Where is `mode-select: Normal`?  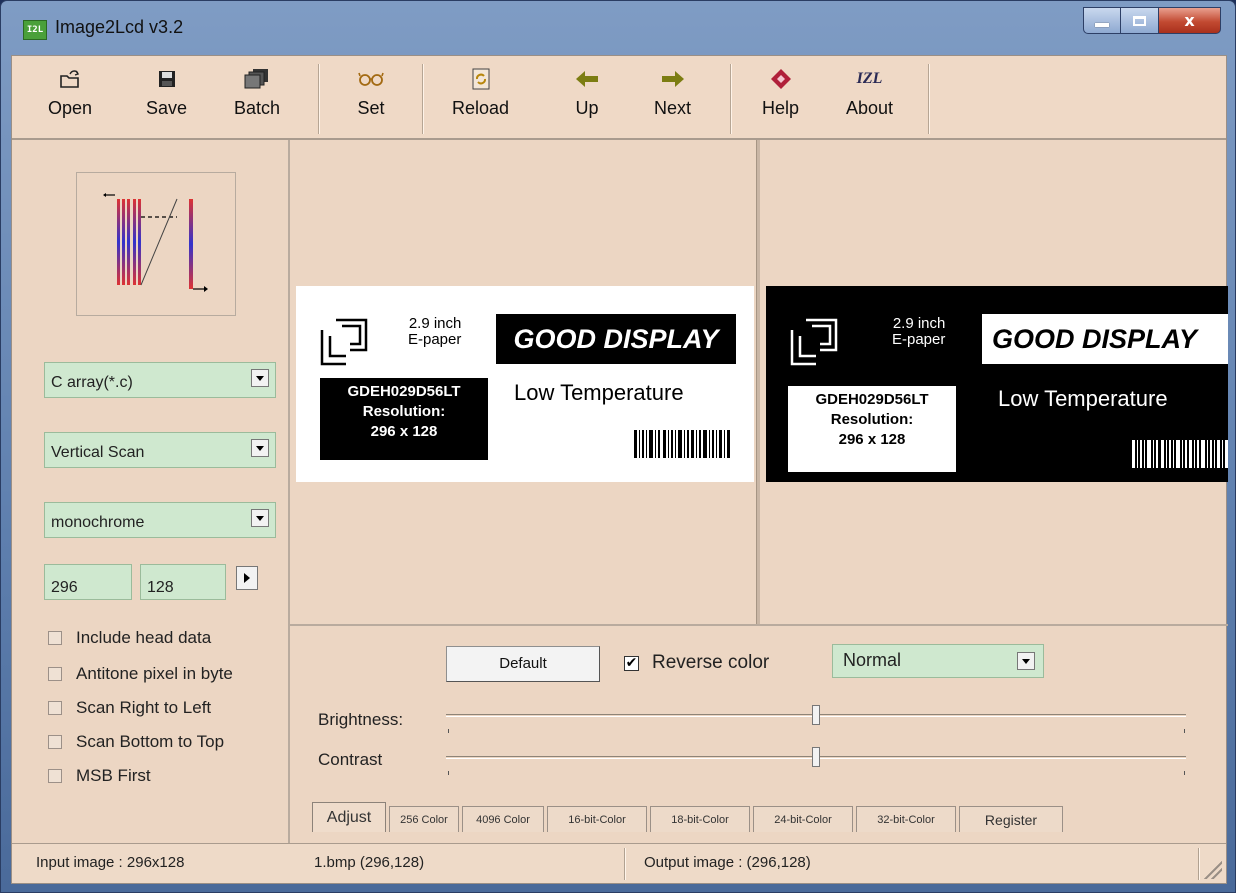 mode-select: Normal is located at coordinates (938, 661).